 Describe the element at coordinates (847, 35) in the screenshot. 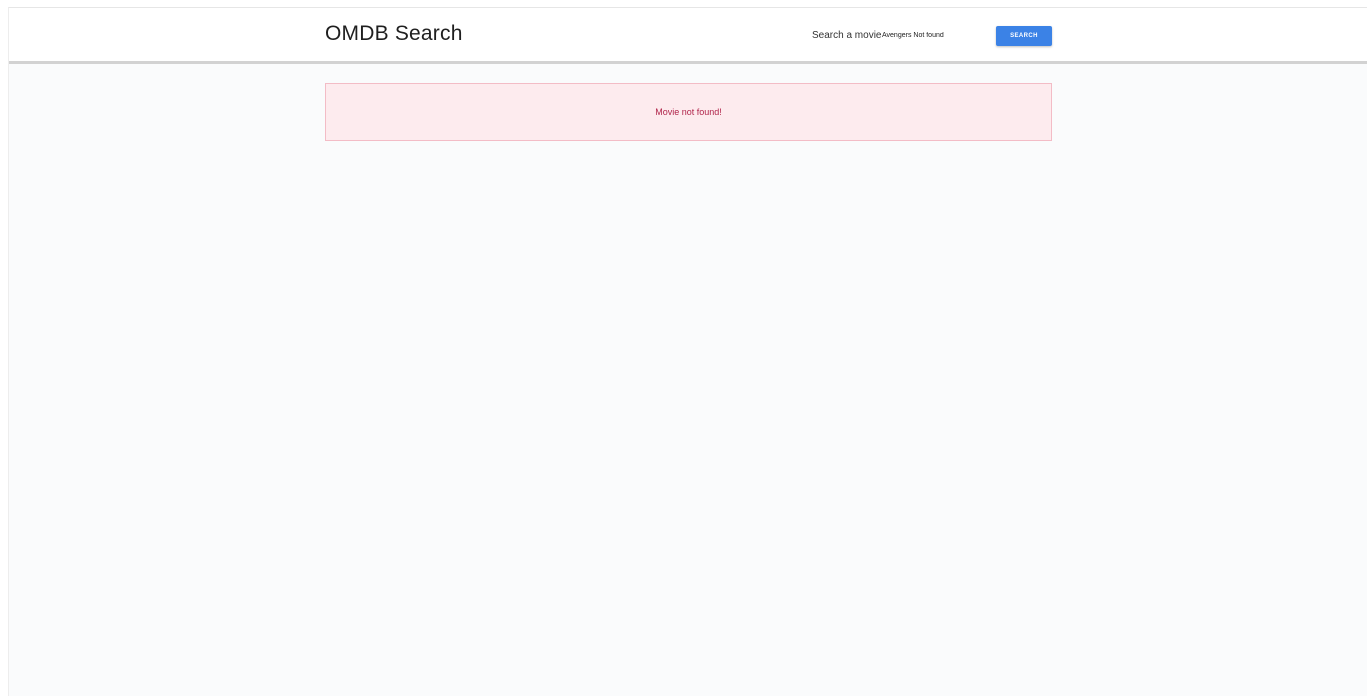

I see `search-label: Search a movie` at that location.